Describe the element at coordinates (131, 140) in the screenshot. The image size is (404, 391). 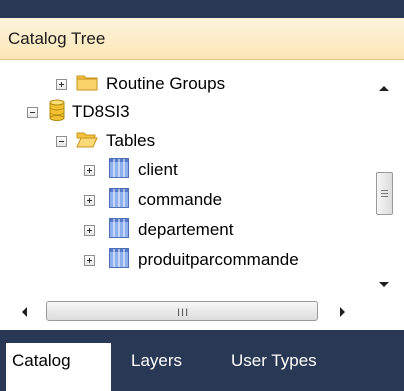
I see `tree-node-label: Tables` at that location.